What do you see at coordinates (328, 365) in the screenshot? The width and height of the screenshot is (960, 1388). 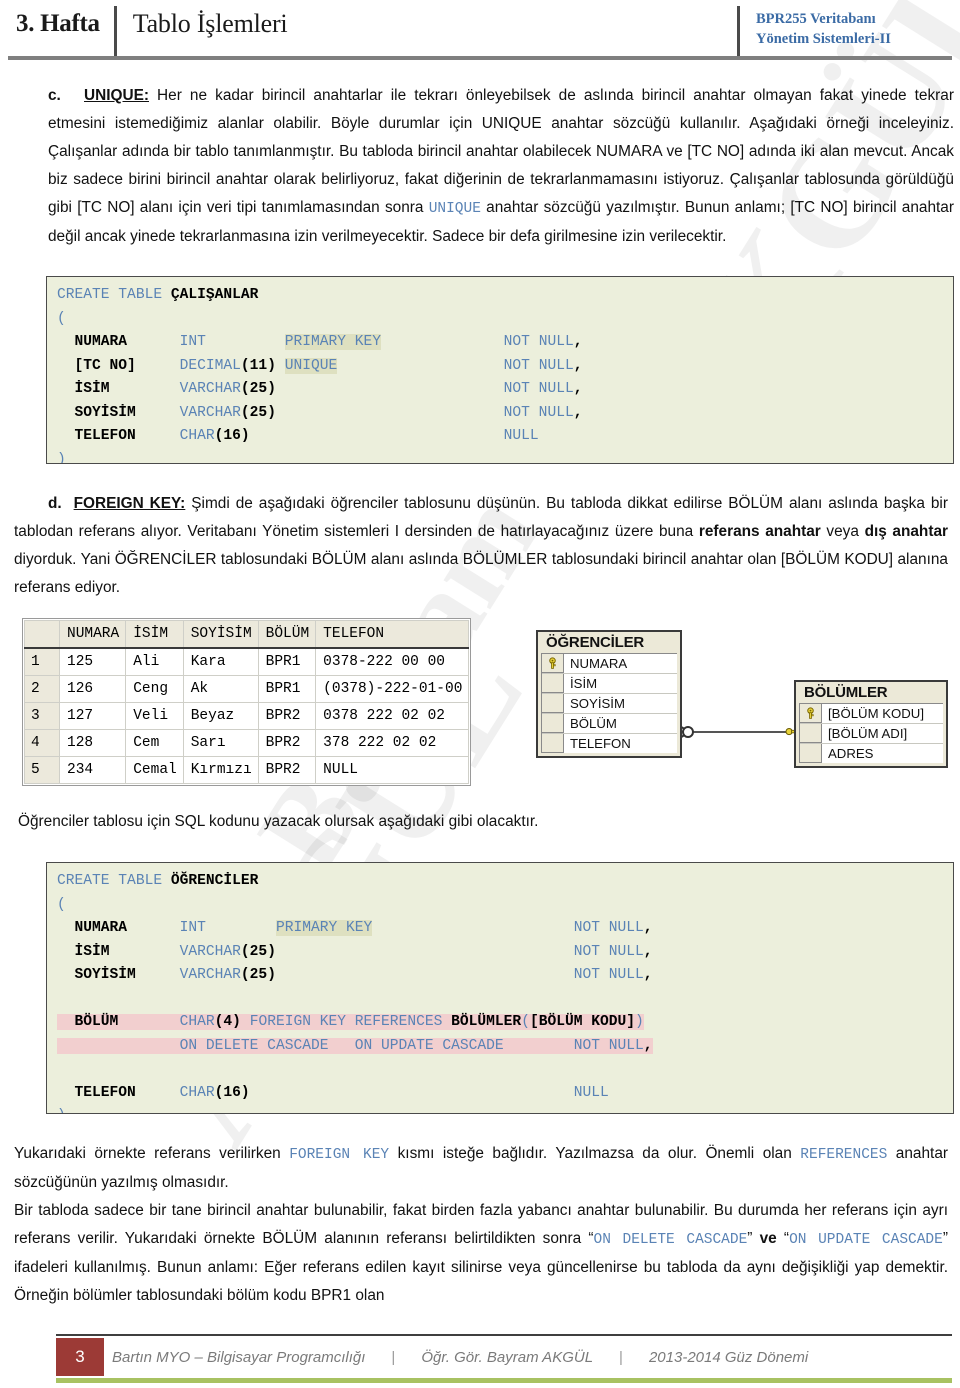 I see `code-line: [TC NO] DECIMAL(11) UNIQUE NOT NULL,` at bounding box center [328, 365].